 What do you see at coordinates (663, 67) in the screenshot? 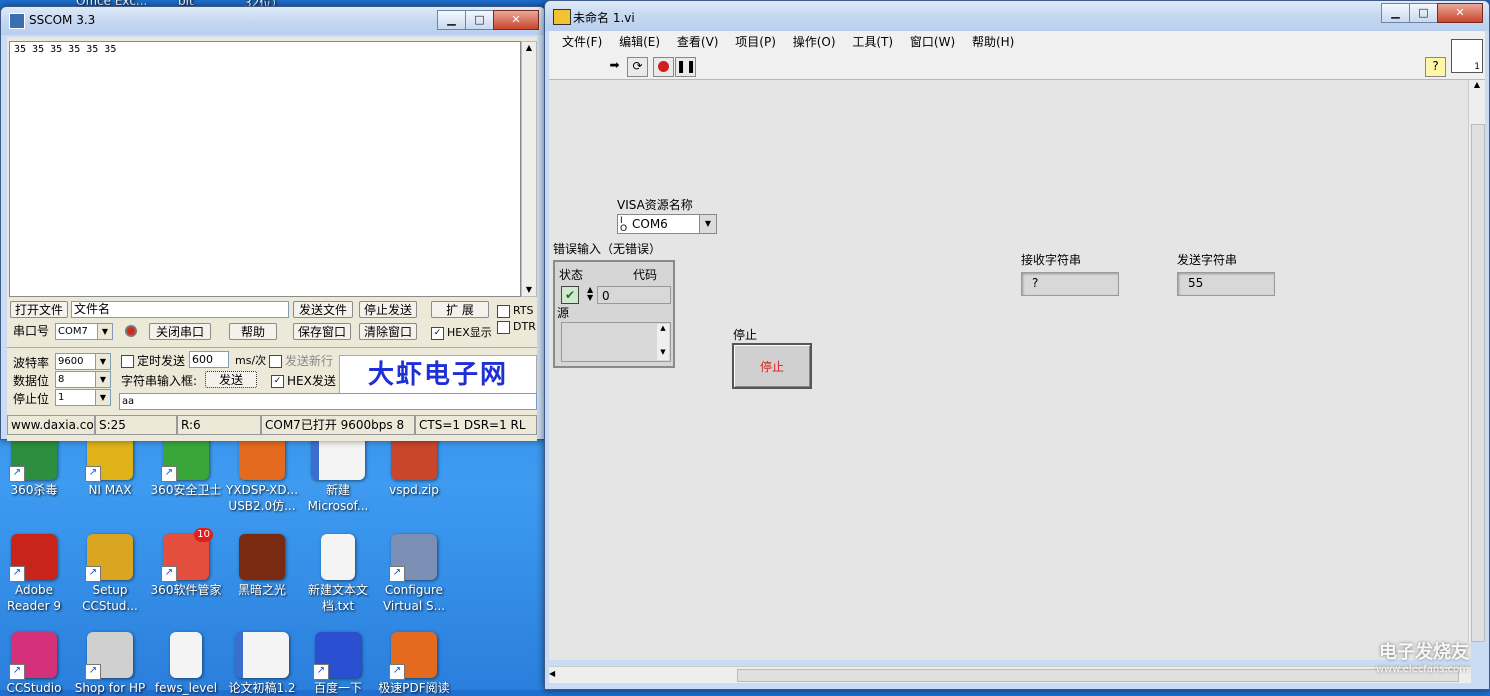
I see `abort-execution-icon` at bounding box center [663, 67].